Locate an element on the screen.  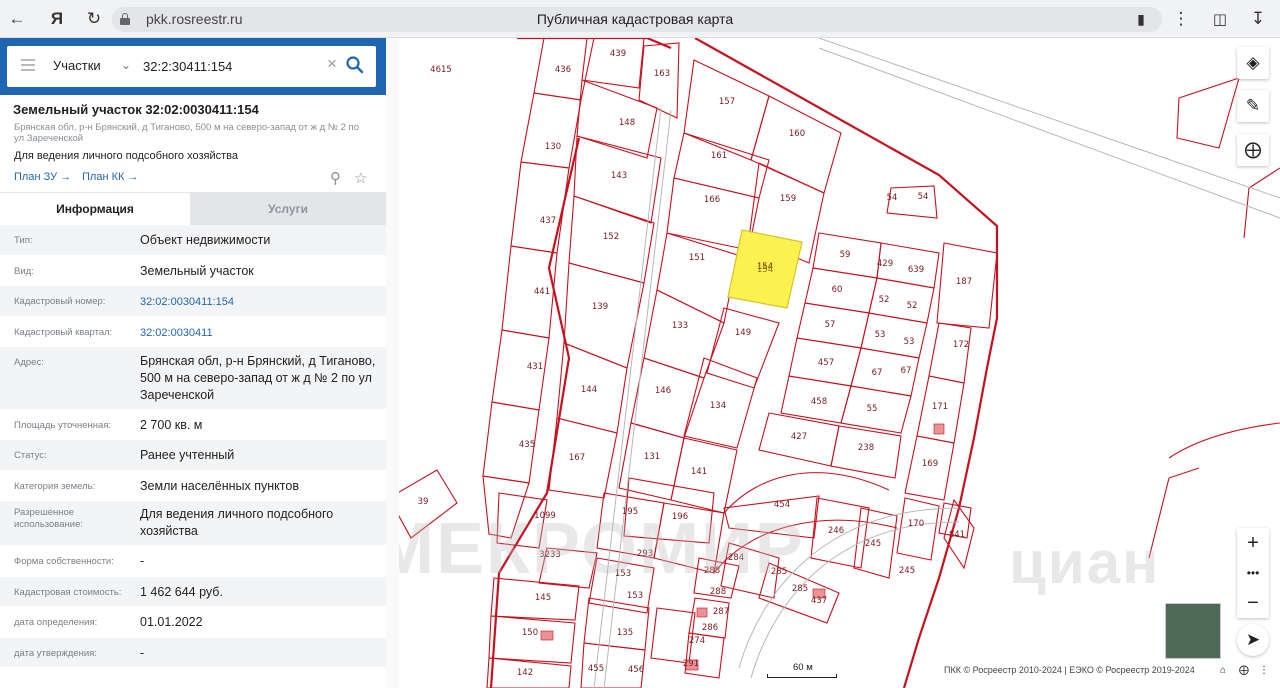
parcel-label: 142 is located at coordinates (525, 673).